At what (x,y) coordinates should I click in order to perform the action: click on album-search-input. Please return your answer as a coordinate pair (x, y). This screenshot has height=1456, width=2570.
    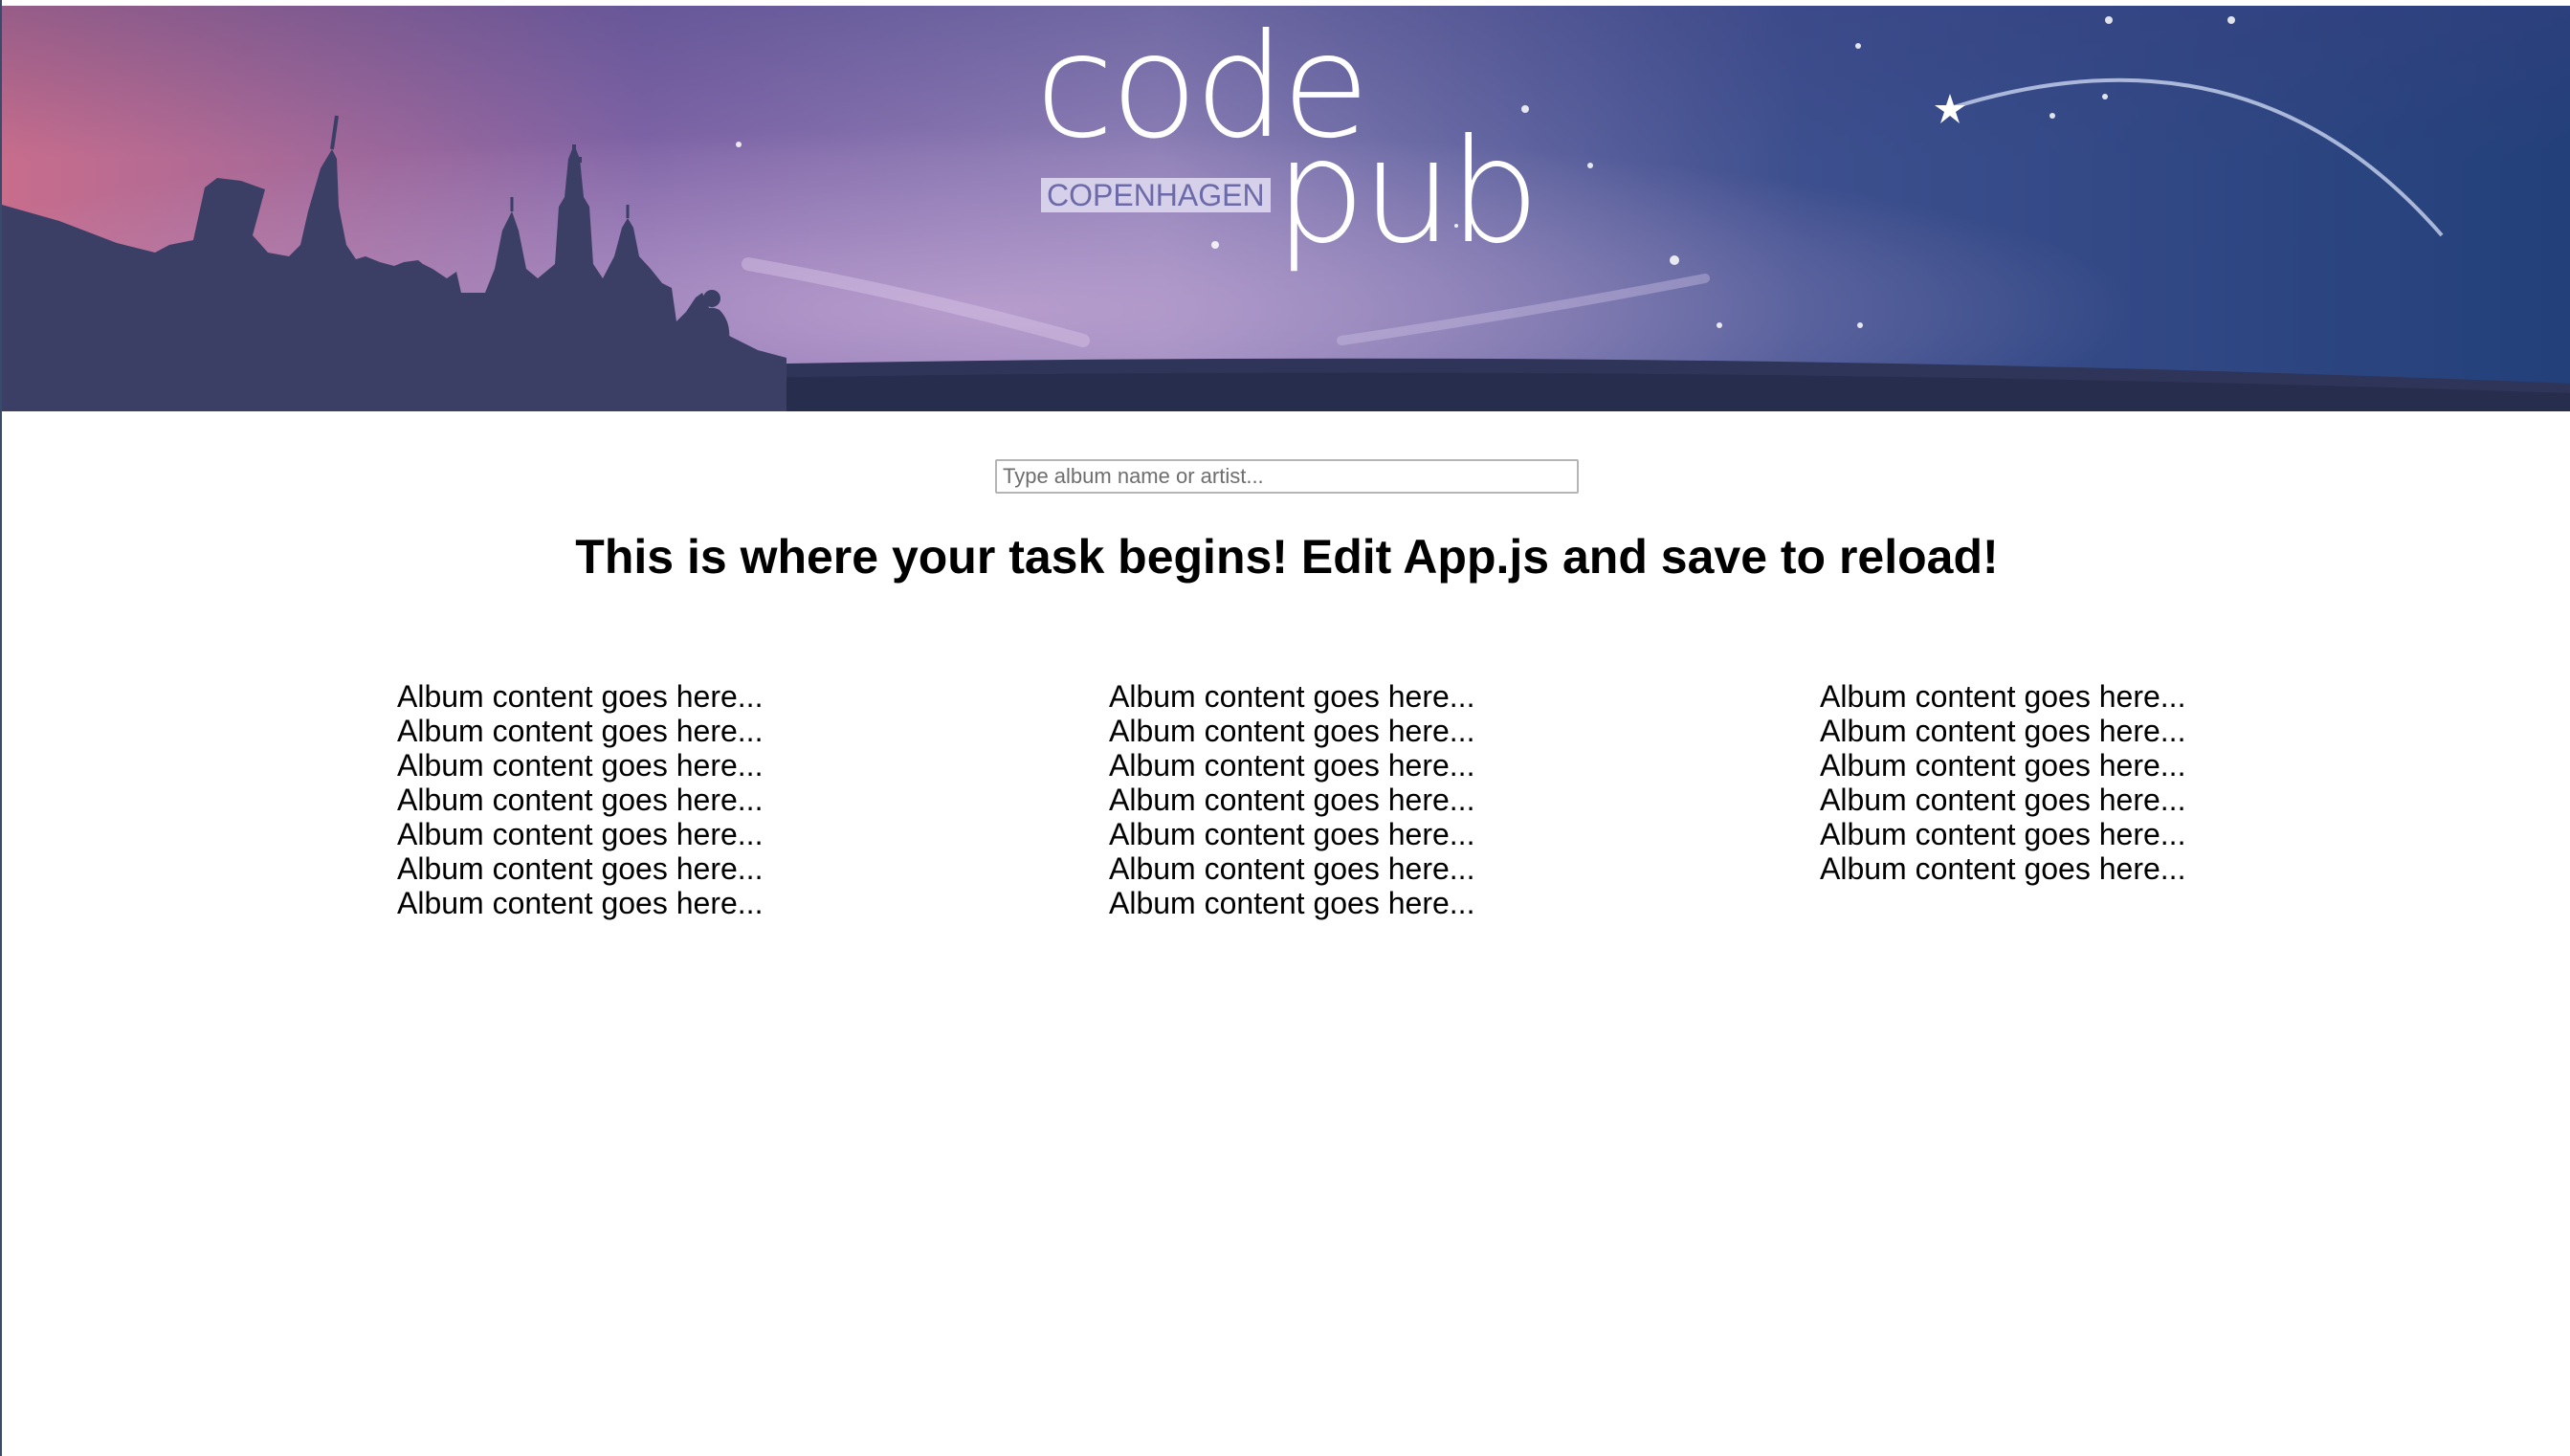
    Looking at the image, I should click on (1287, 477).